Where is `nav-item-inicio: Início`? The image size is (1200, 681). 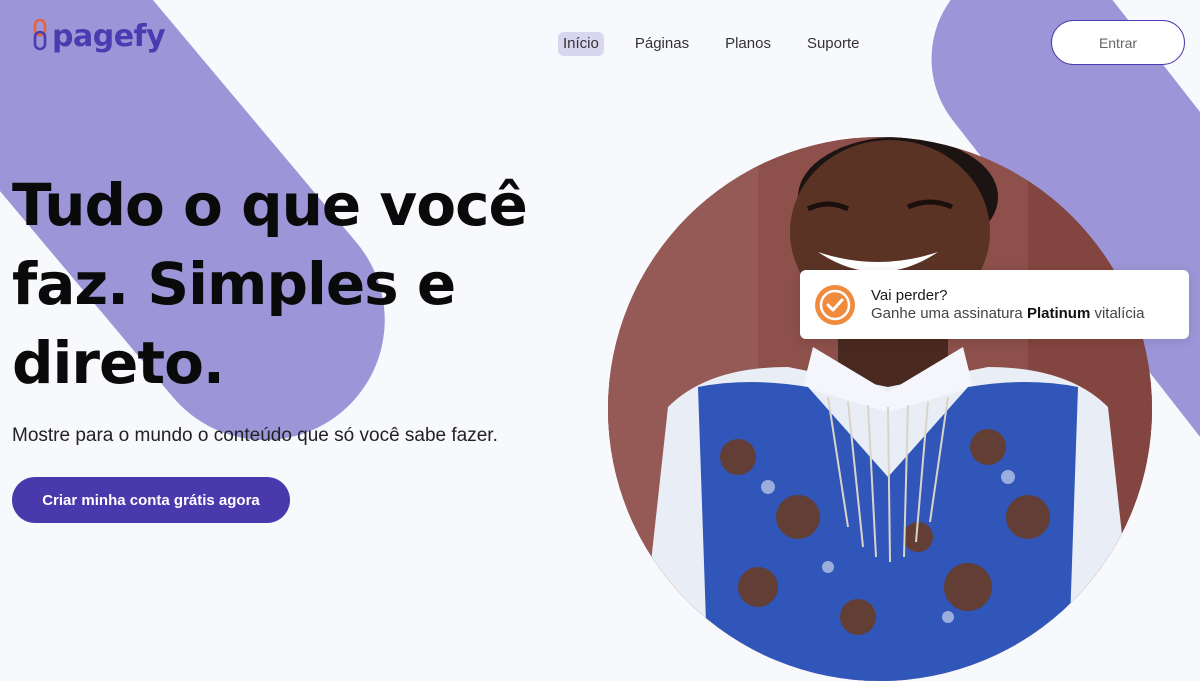
nav-item-inicio: Início is located at coordinates (581, 44).